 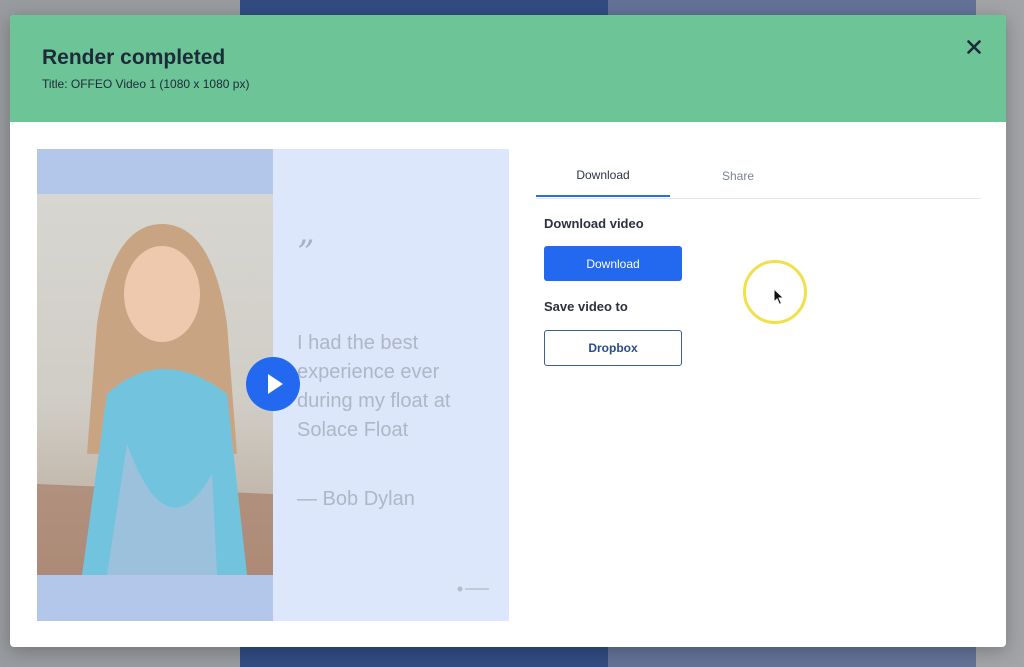 I want to click on tab-share: Share, so click(x=738, y=176).